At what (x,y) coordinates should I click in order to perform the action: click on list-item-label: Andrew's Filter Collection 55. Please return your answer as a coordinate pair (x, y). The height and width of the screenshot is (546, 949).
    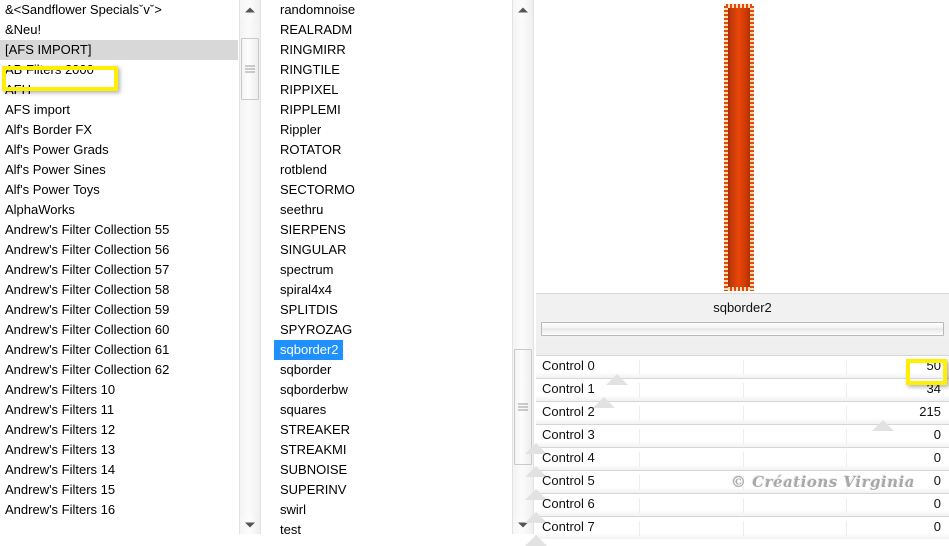
    Looking at the image, I should click on (87, 229).